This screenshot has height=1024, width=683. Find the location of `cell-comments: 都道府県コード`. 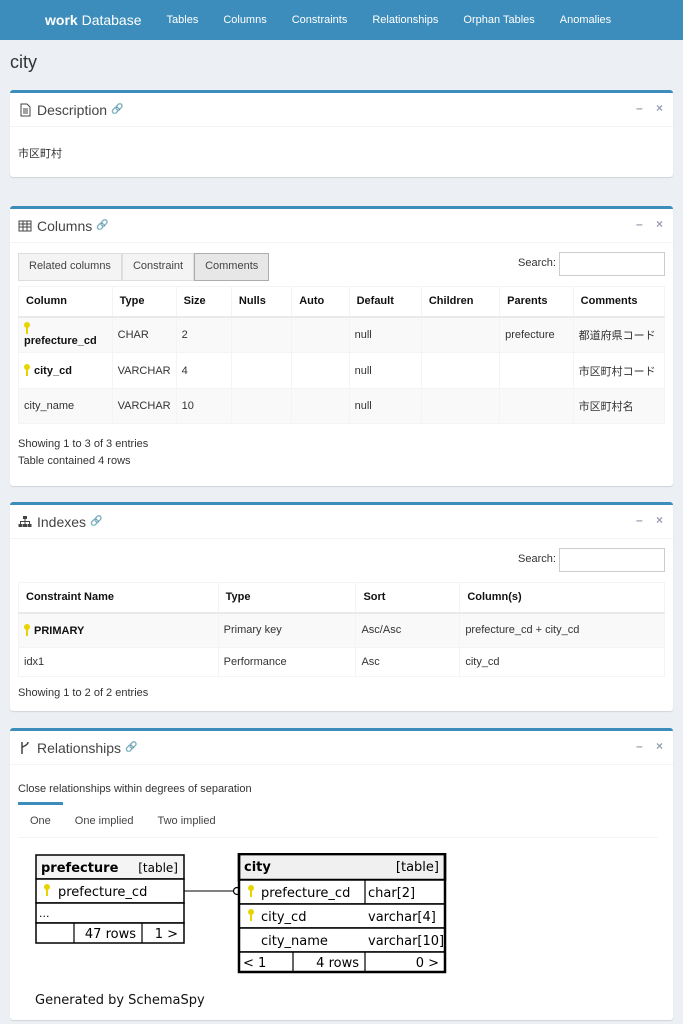

cell-comments: 都道府県コード is located at coordinates (619, 334).